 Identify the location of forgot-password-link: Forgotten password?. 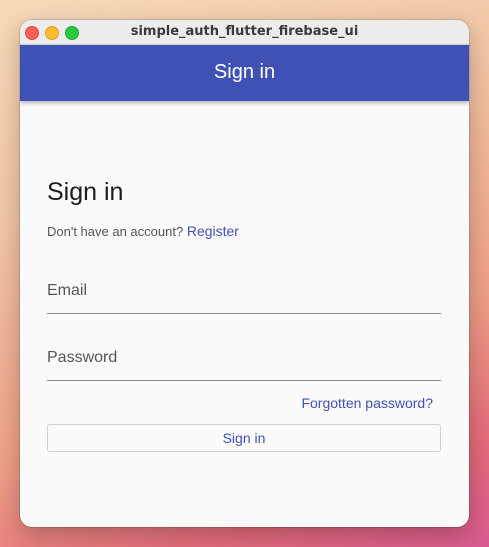
(367, 403).